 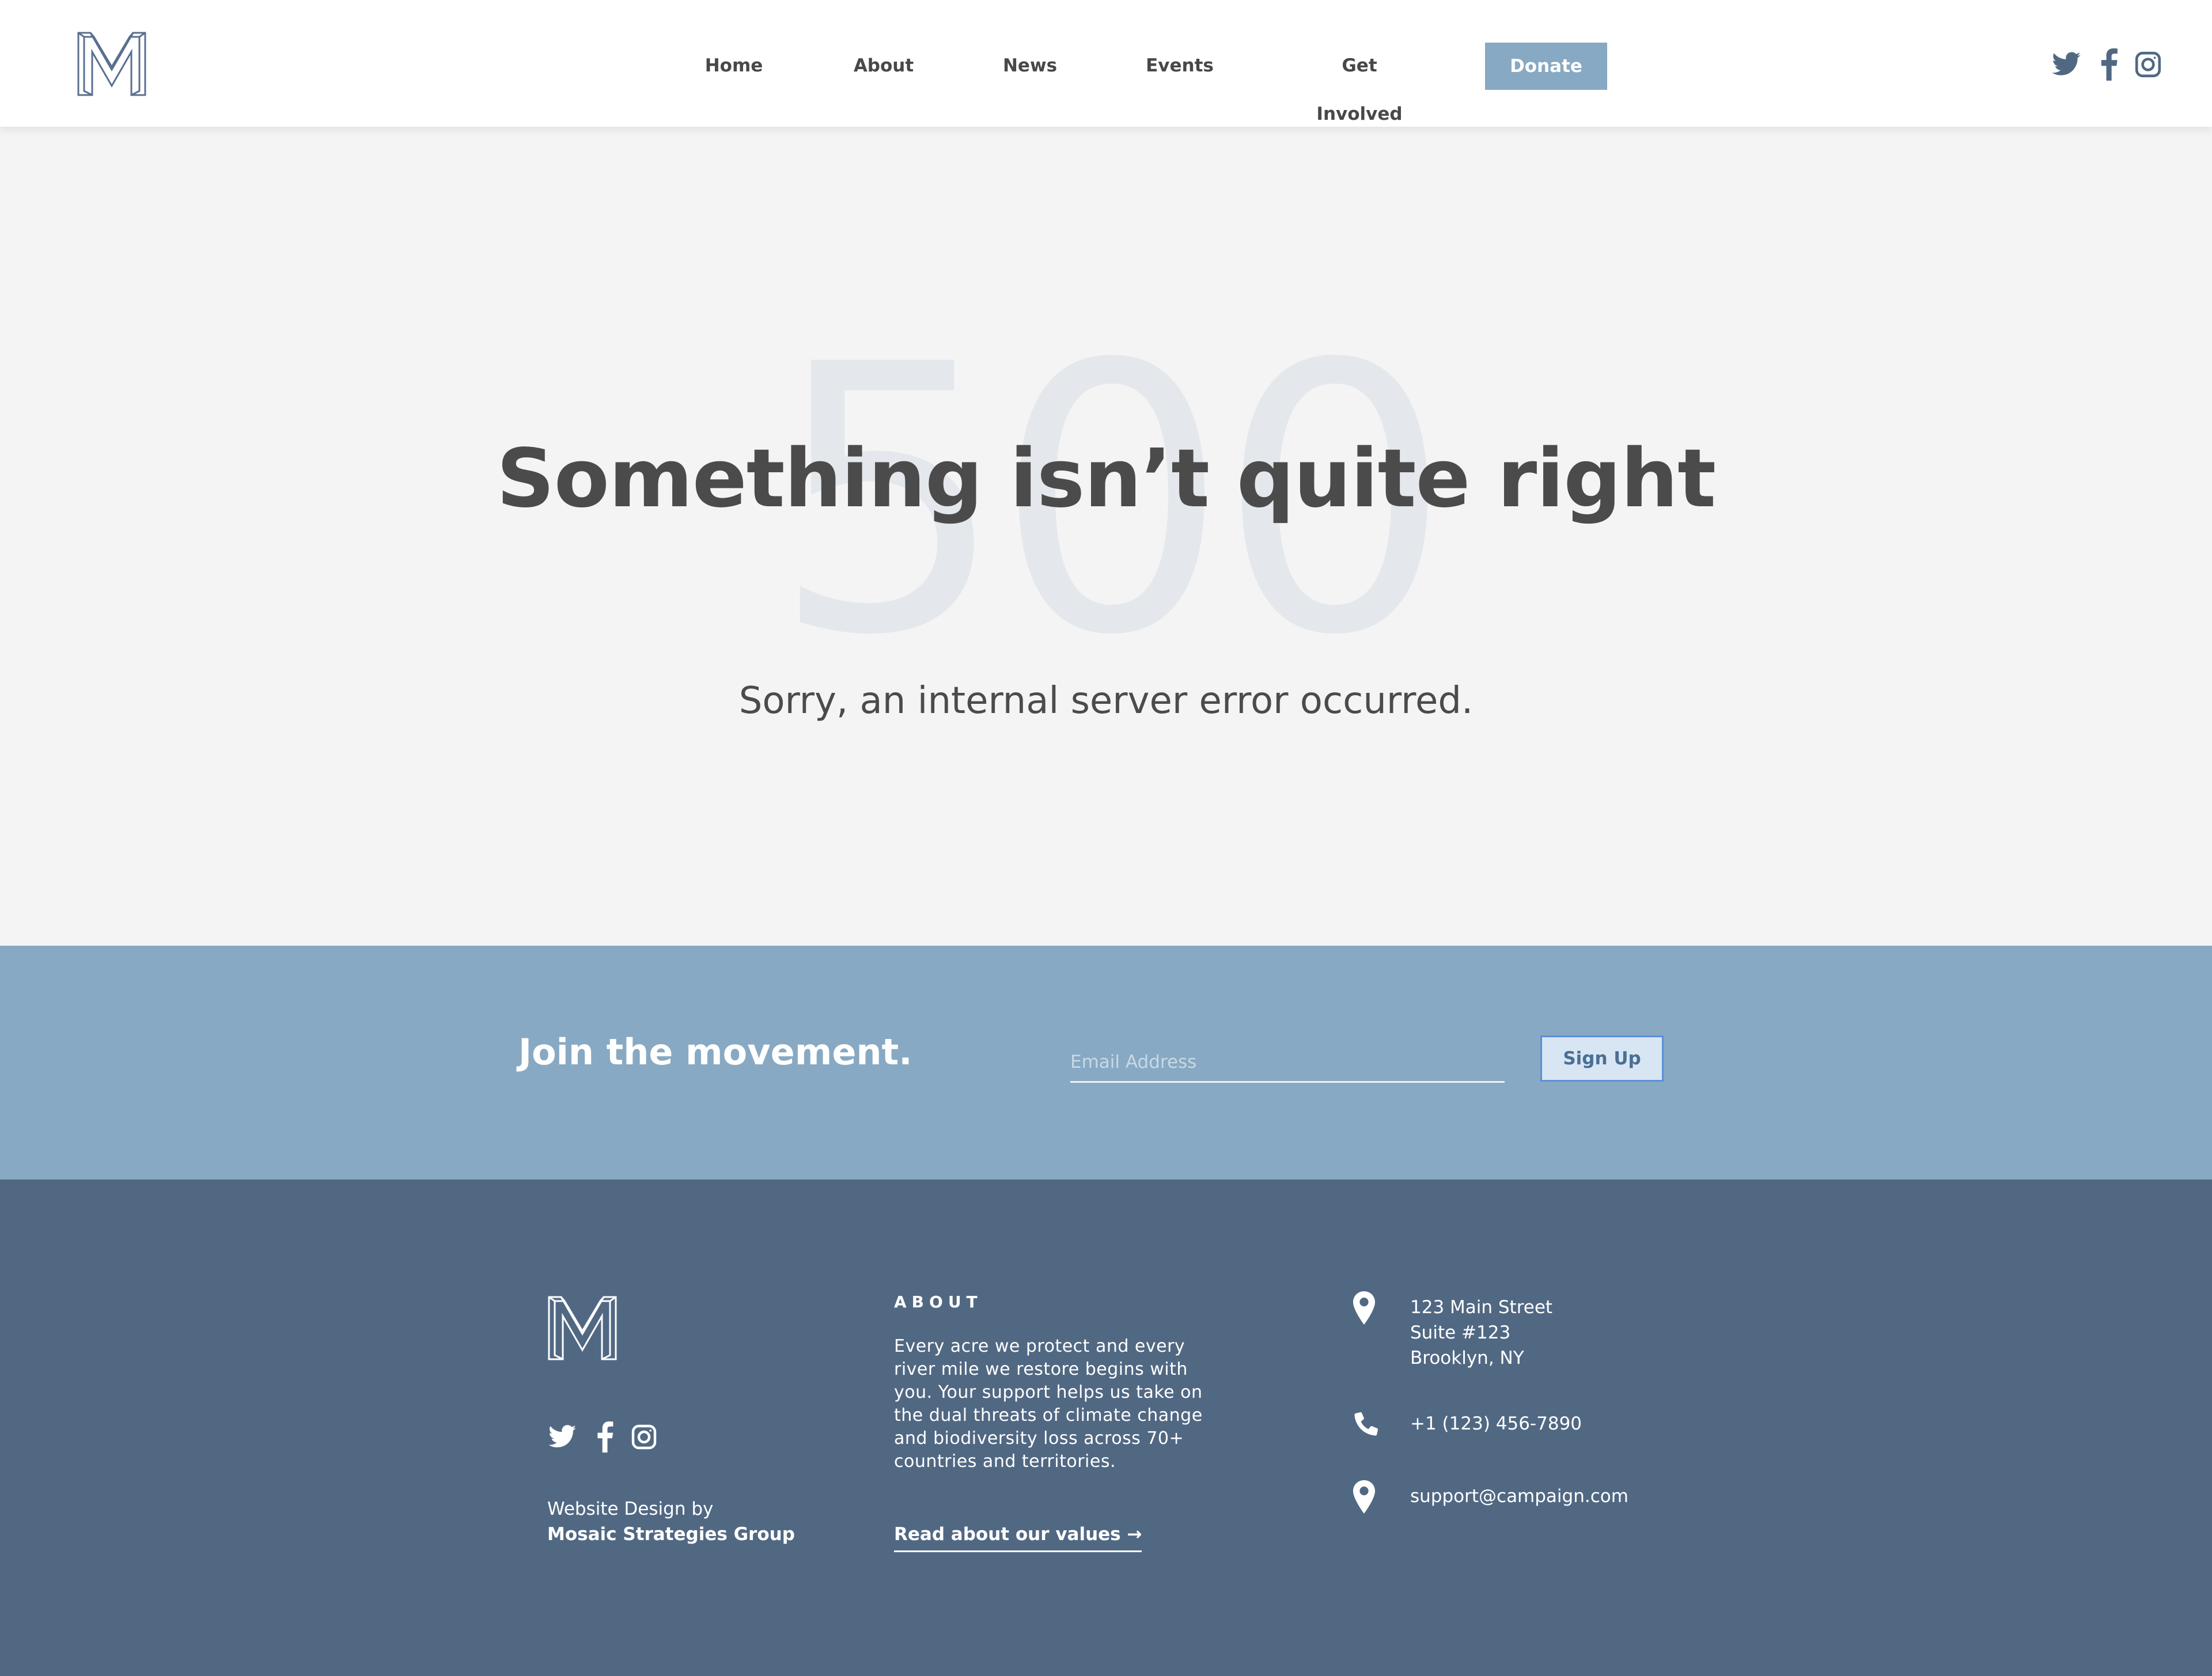 I want to click on nav-about: About, so click(x=883, y=65).